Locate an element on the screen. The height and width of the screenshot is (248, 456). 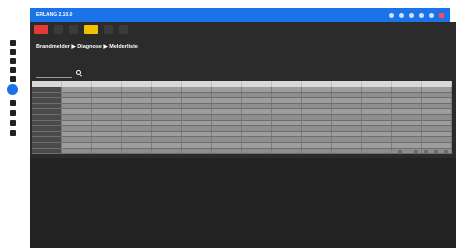
tools-icon is located at coordinates (13, 103).